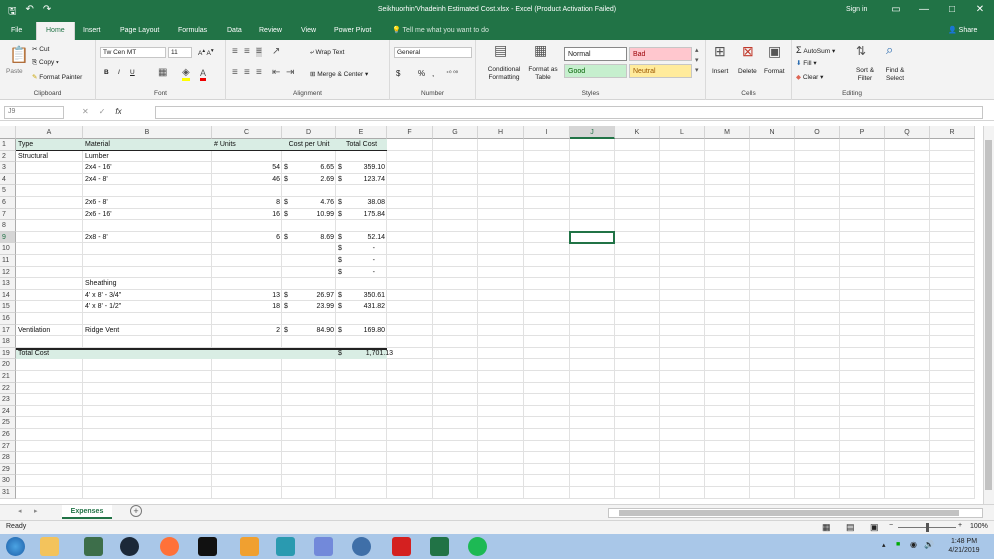  Describe the element at coordinates (247, 203) in the screenshot. I see `cell-c6: 8` at that location.